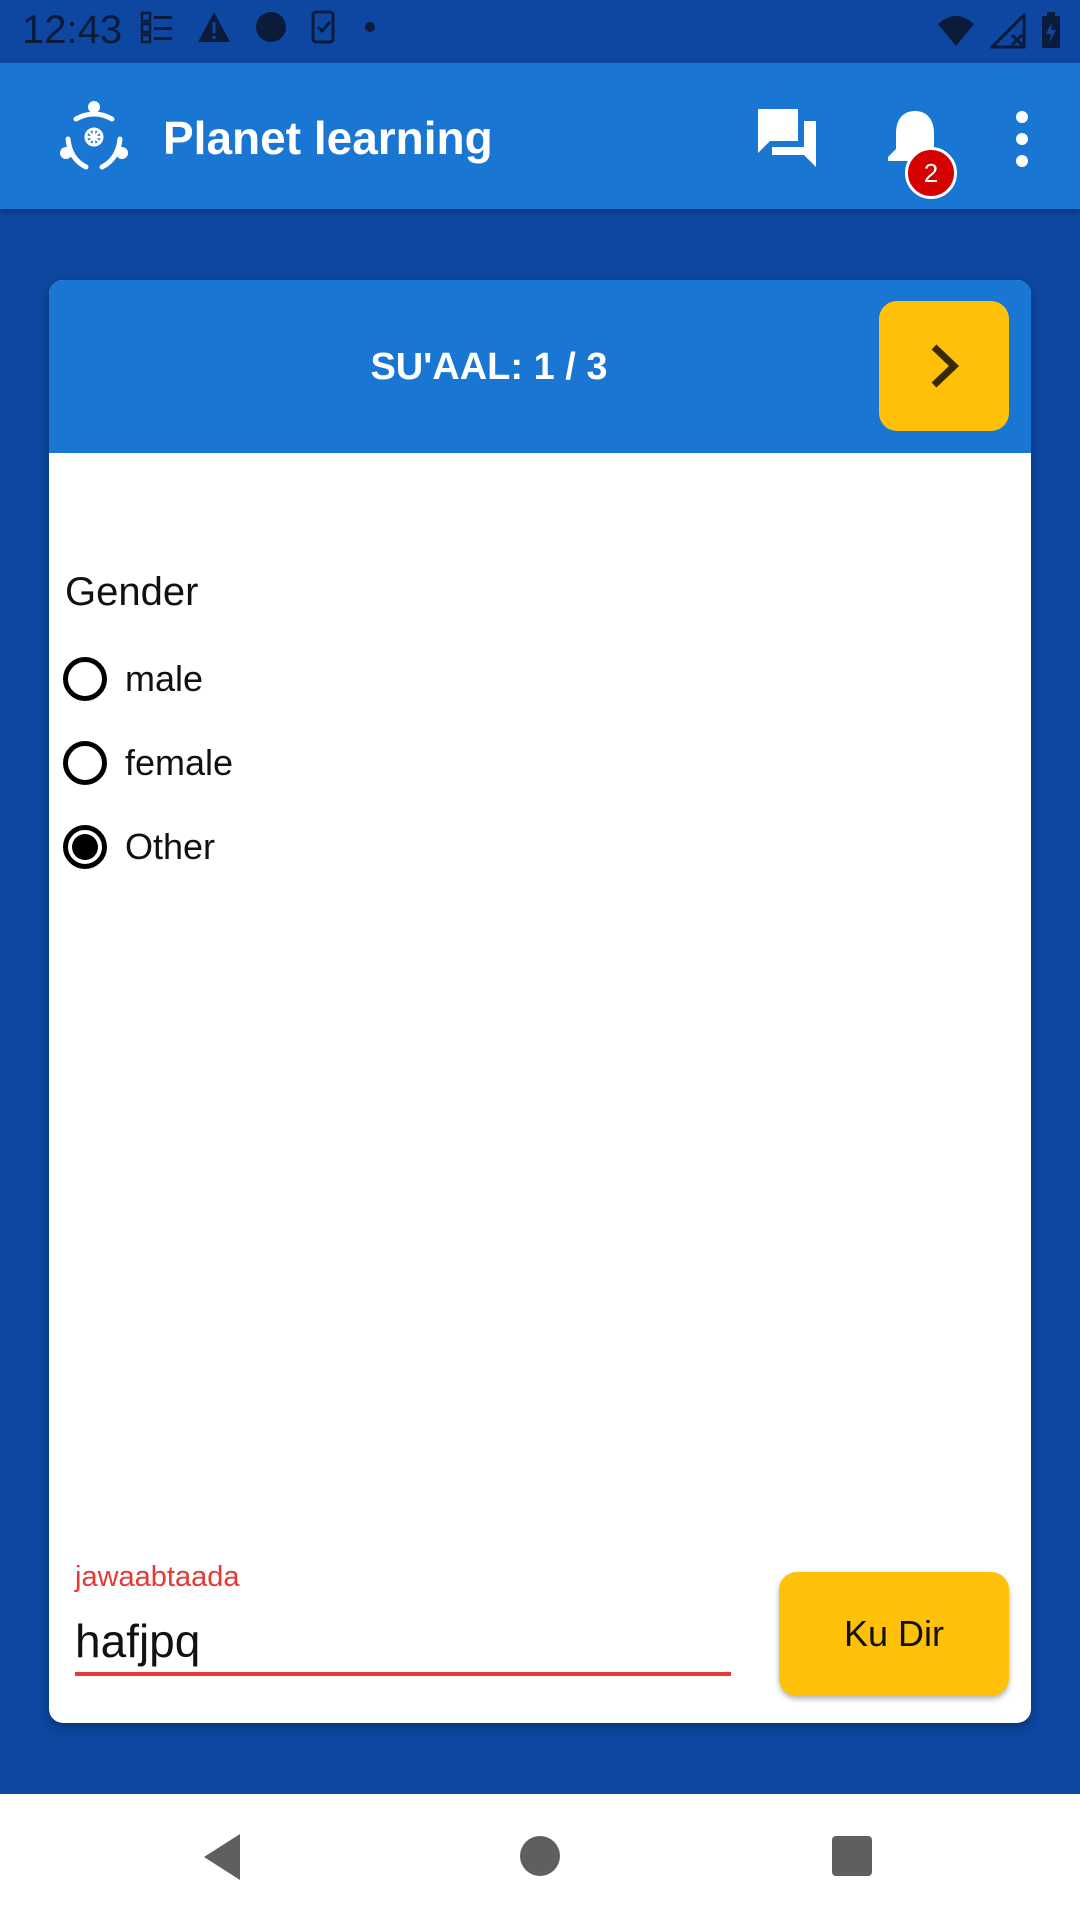  I want to click on status-icons-left, so click(260, 27).